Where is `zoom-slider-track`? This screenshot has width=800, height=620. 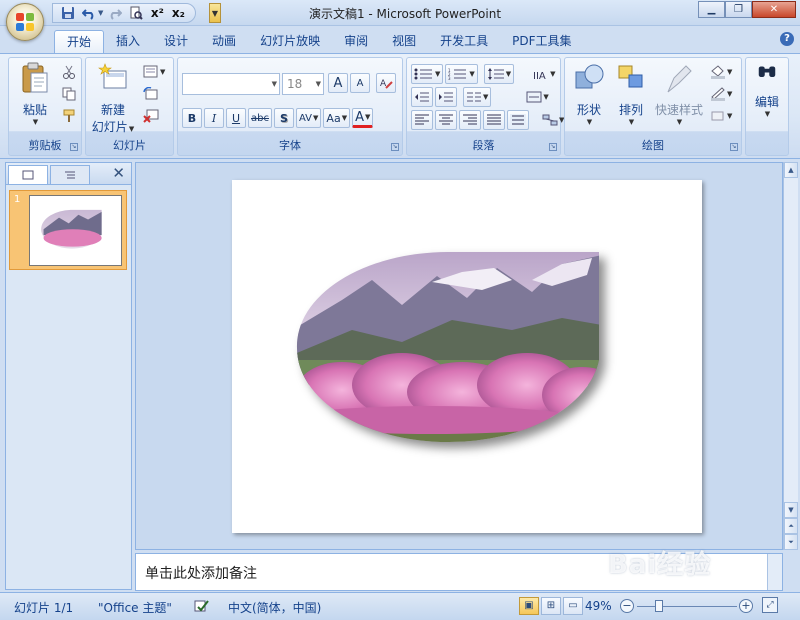
zoom-slider-track is located at coordinates (687, 606).